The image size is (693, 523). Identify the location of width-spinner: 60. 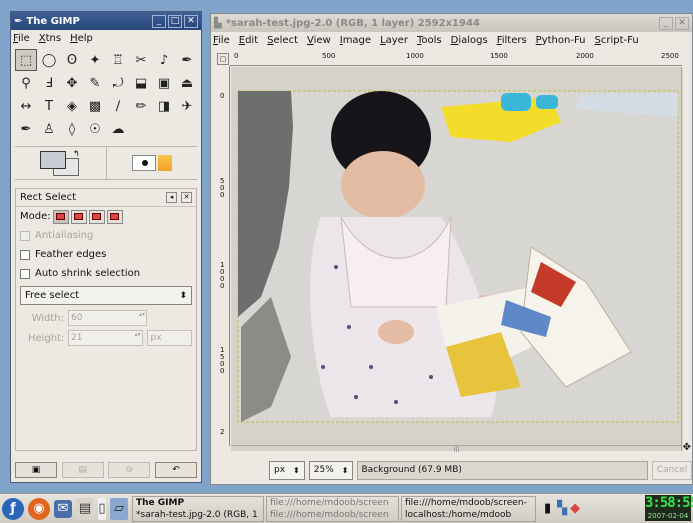
(107, 318).